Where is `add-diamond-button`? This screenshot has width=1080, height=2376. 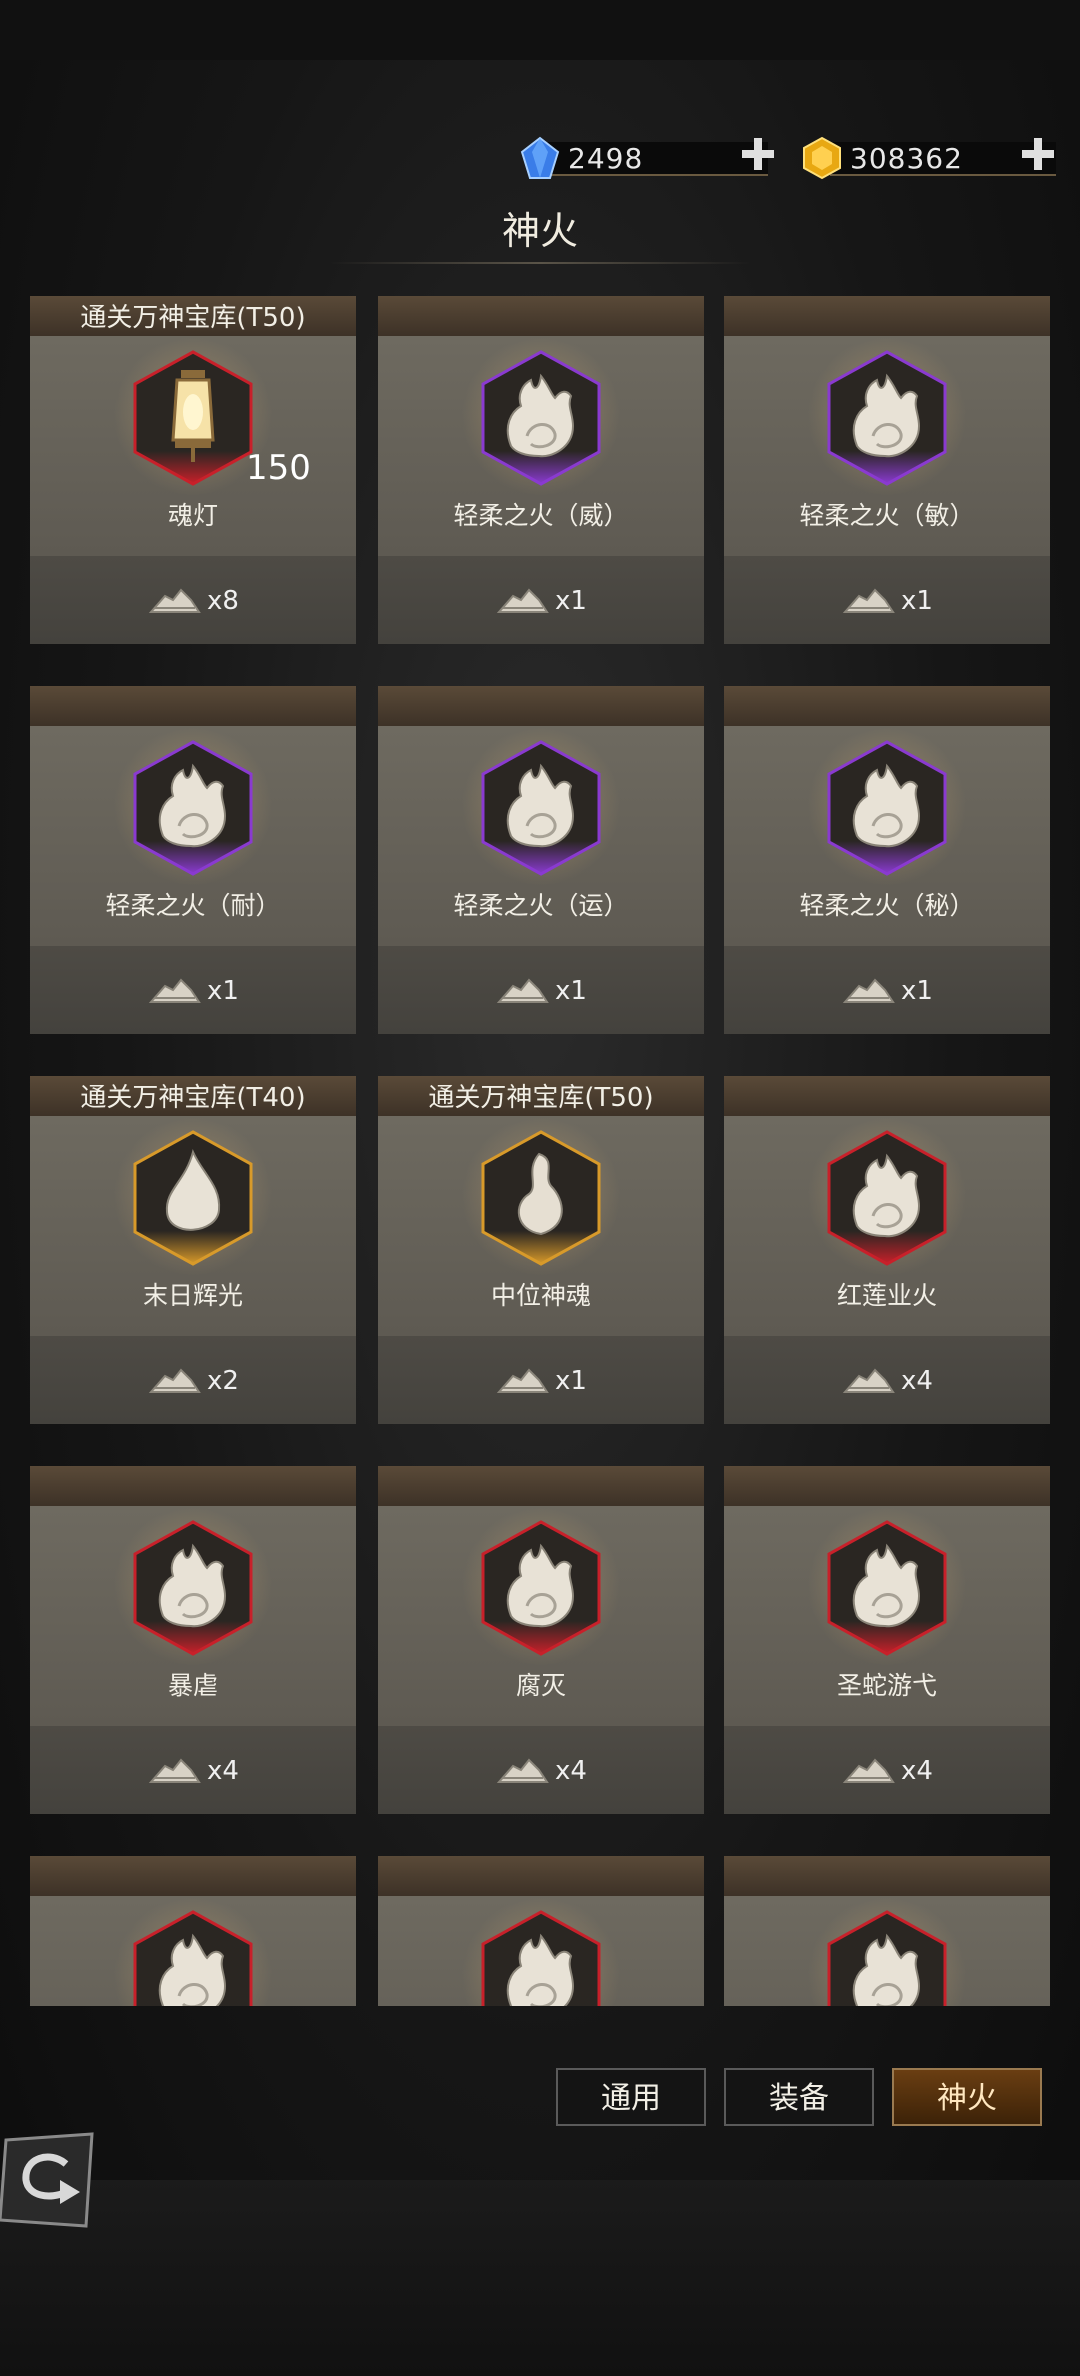
add-diamond-button is located at coordinates (758, 154).